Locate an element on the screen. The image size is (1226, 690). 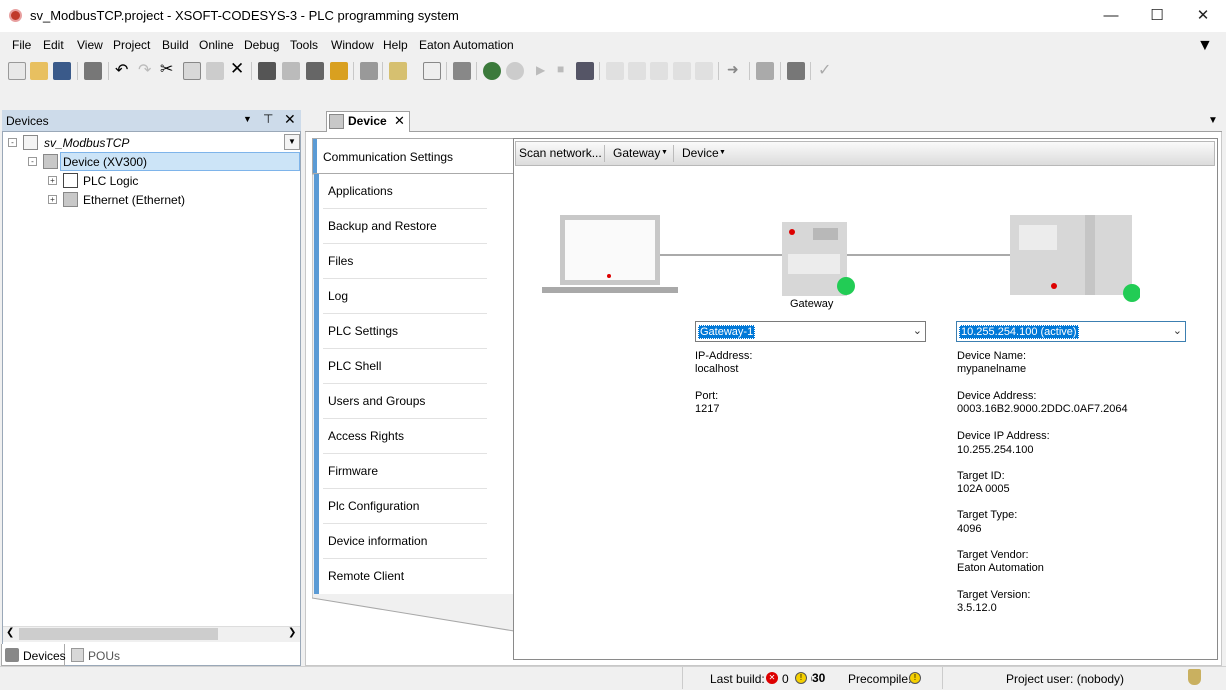
menu-window: Window is located at coordinates (352, 45).